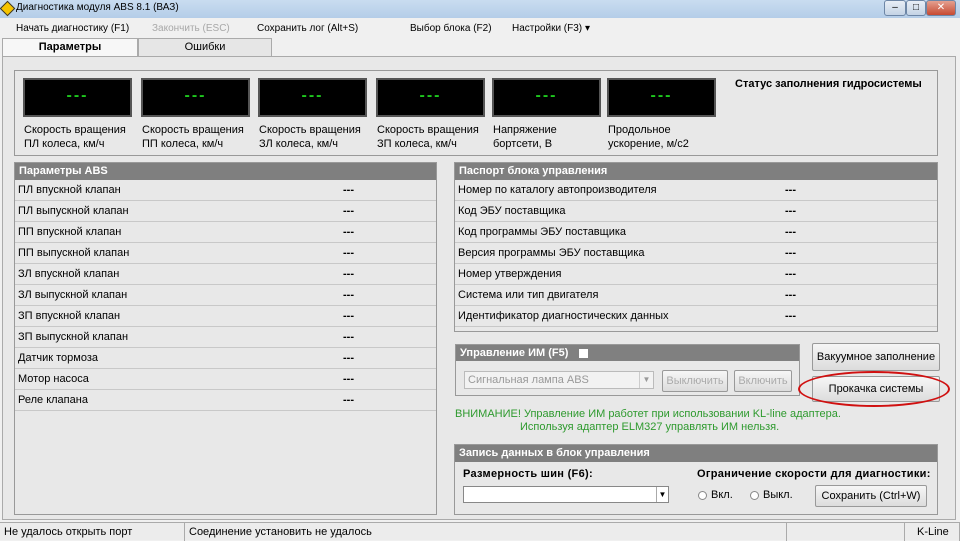 This screenshot has height=541, width=960. Describe the element at coordinates (551, 253) in the screenshot. I see `row-name: Версия программы ЭБУ поставщика` at that location.